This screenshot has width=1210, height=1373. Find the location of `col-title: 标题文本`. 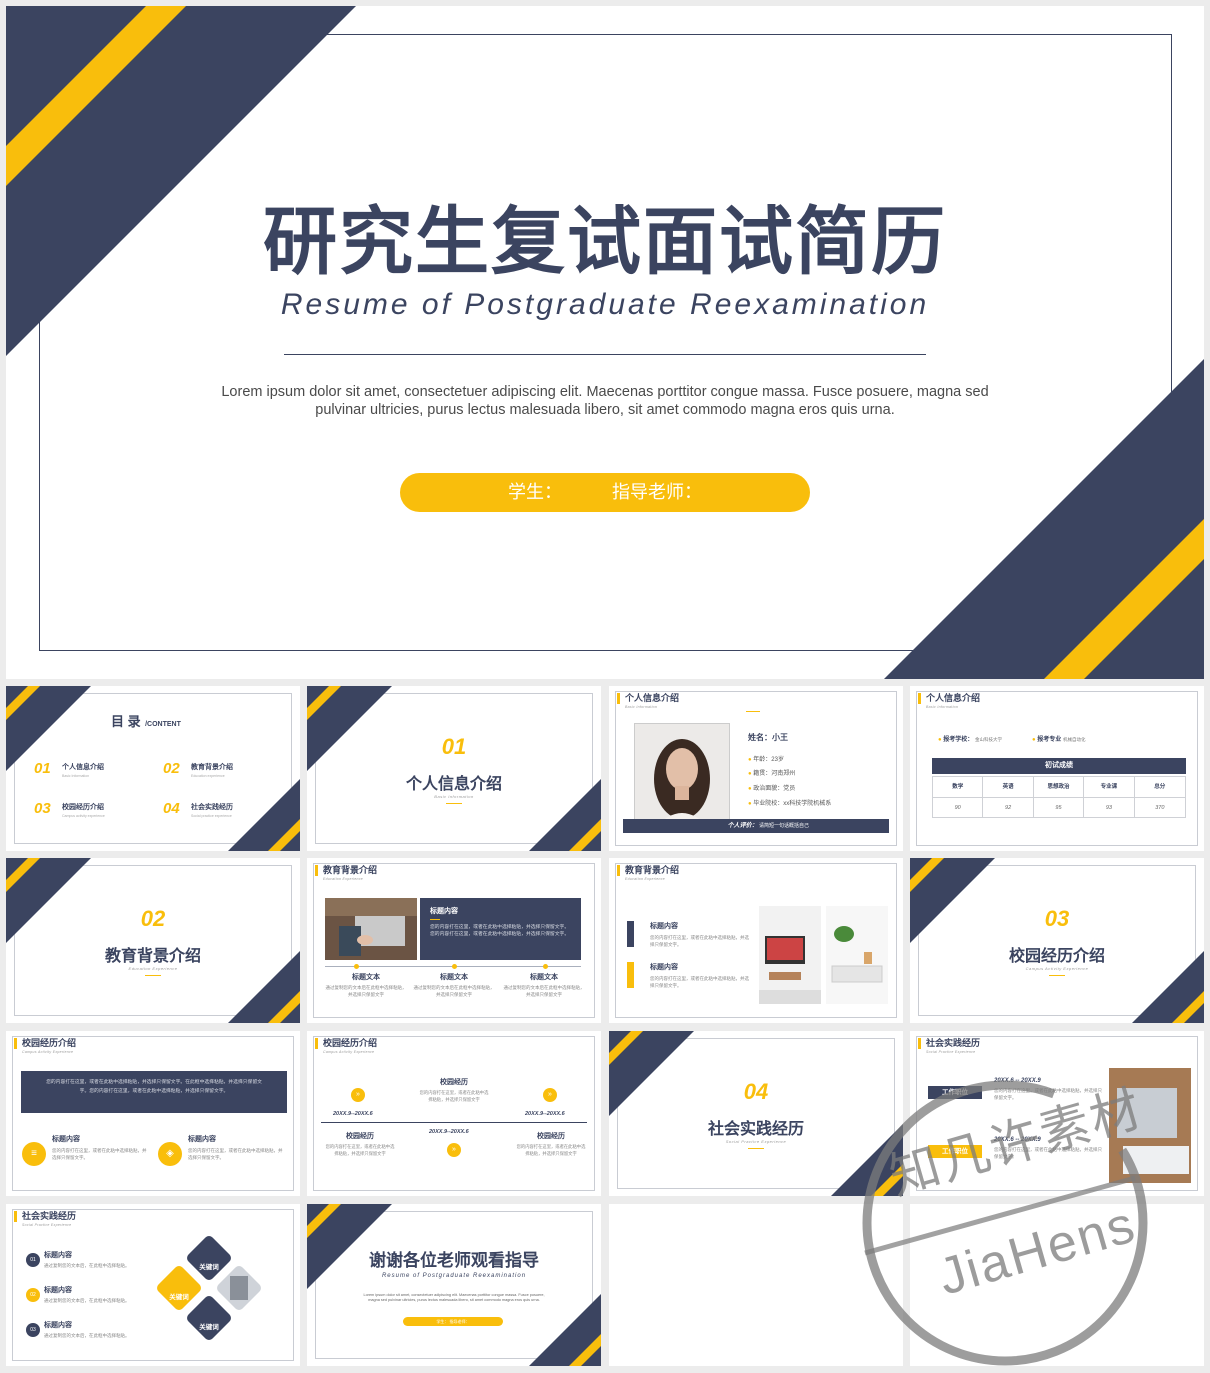

col-title: 标题文本 is located at coordinates (366, 977).